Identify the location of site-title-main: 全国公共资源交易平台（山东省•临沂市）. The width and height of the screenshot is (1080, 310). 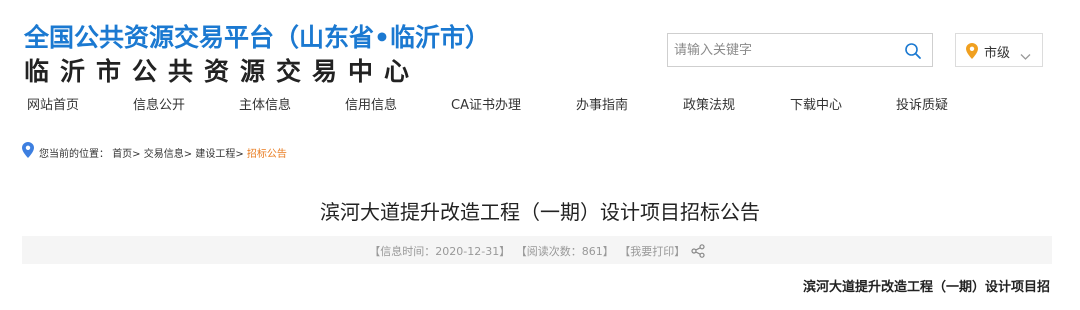
(257, 36).